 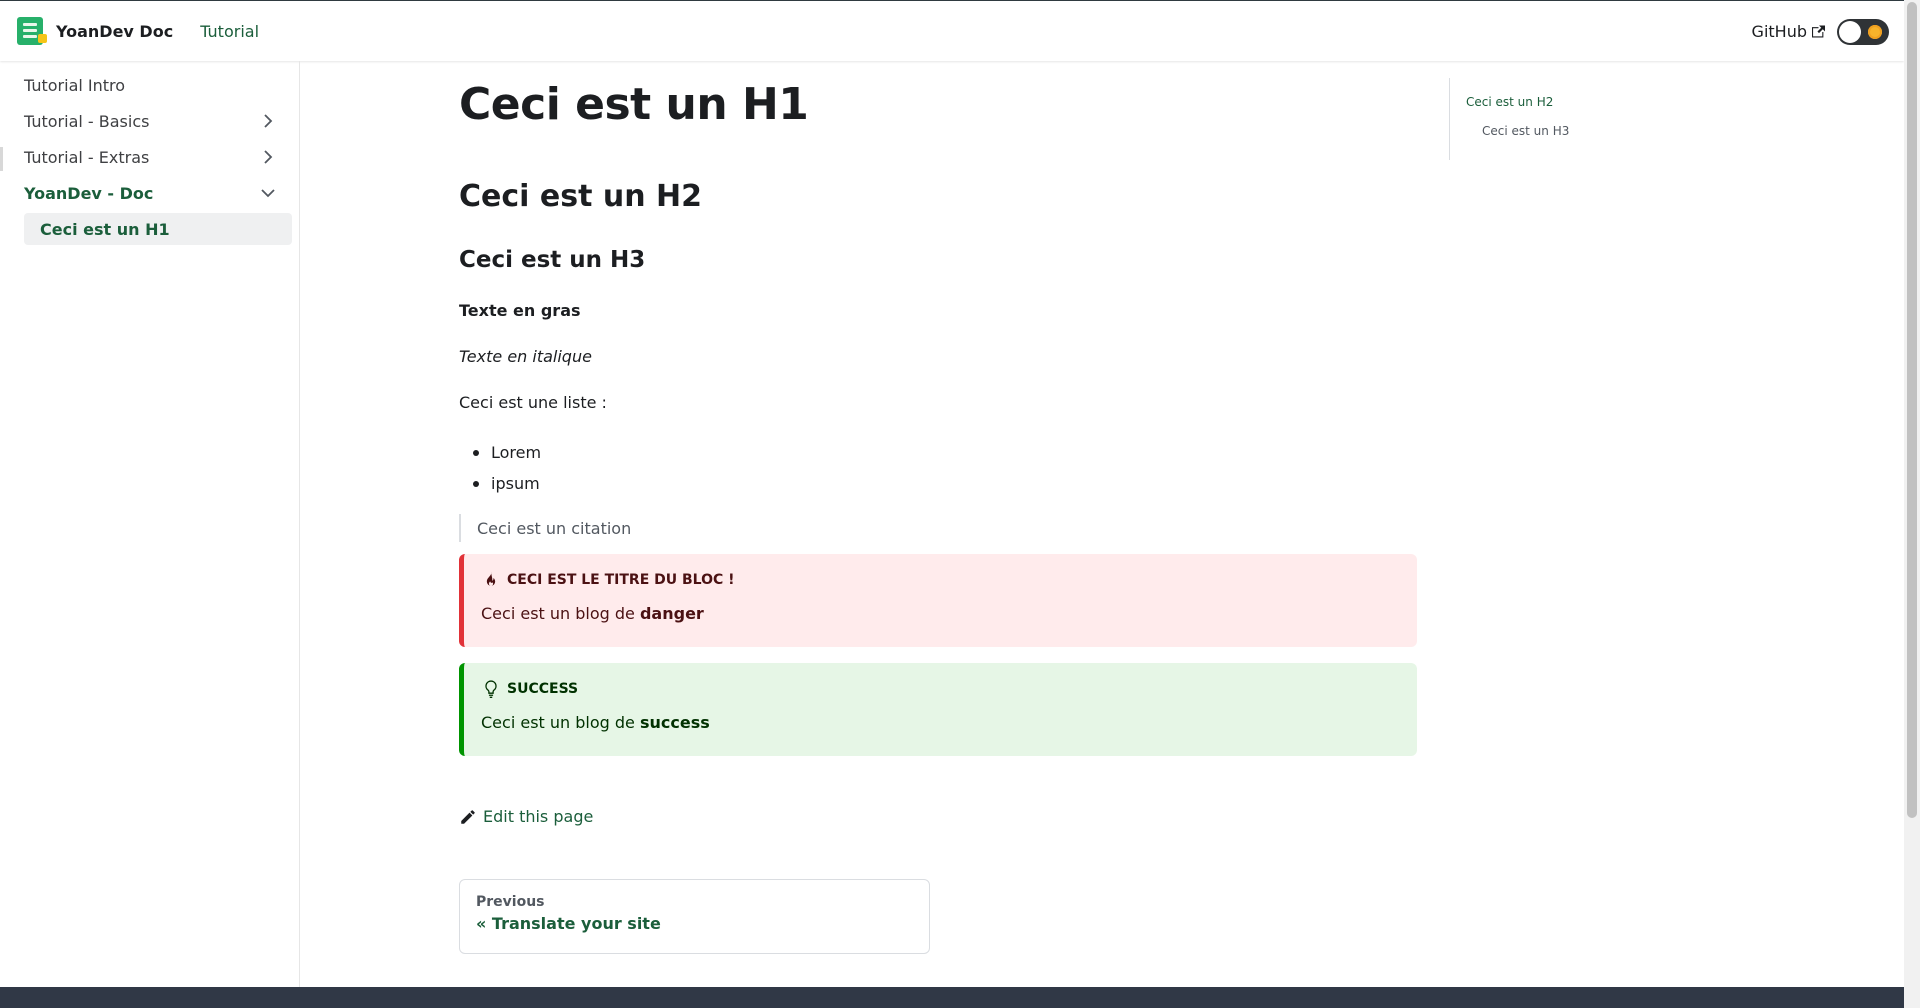 What do you see at coordinates (1, 159) in the screenshot?
I see `sidebar-indicator` at bounding box center [1, 159].